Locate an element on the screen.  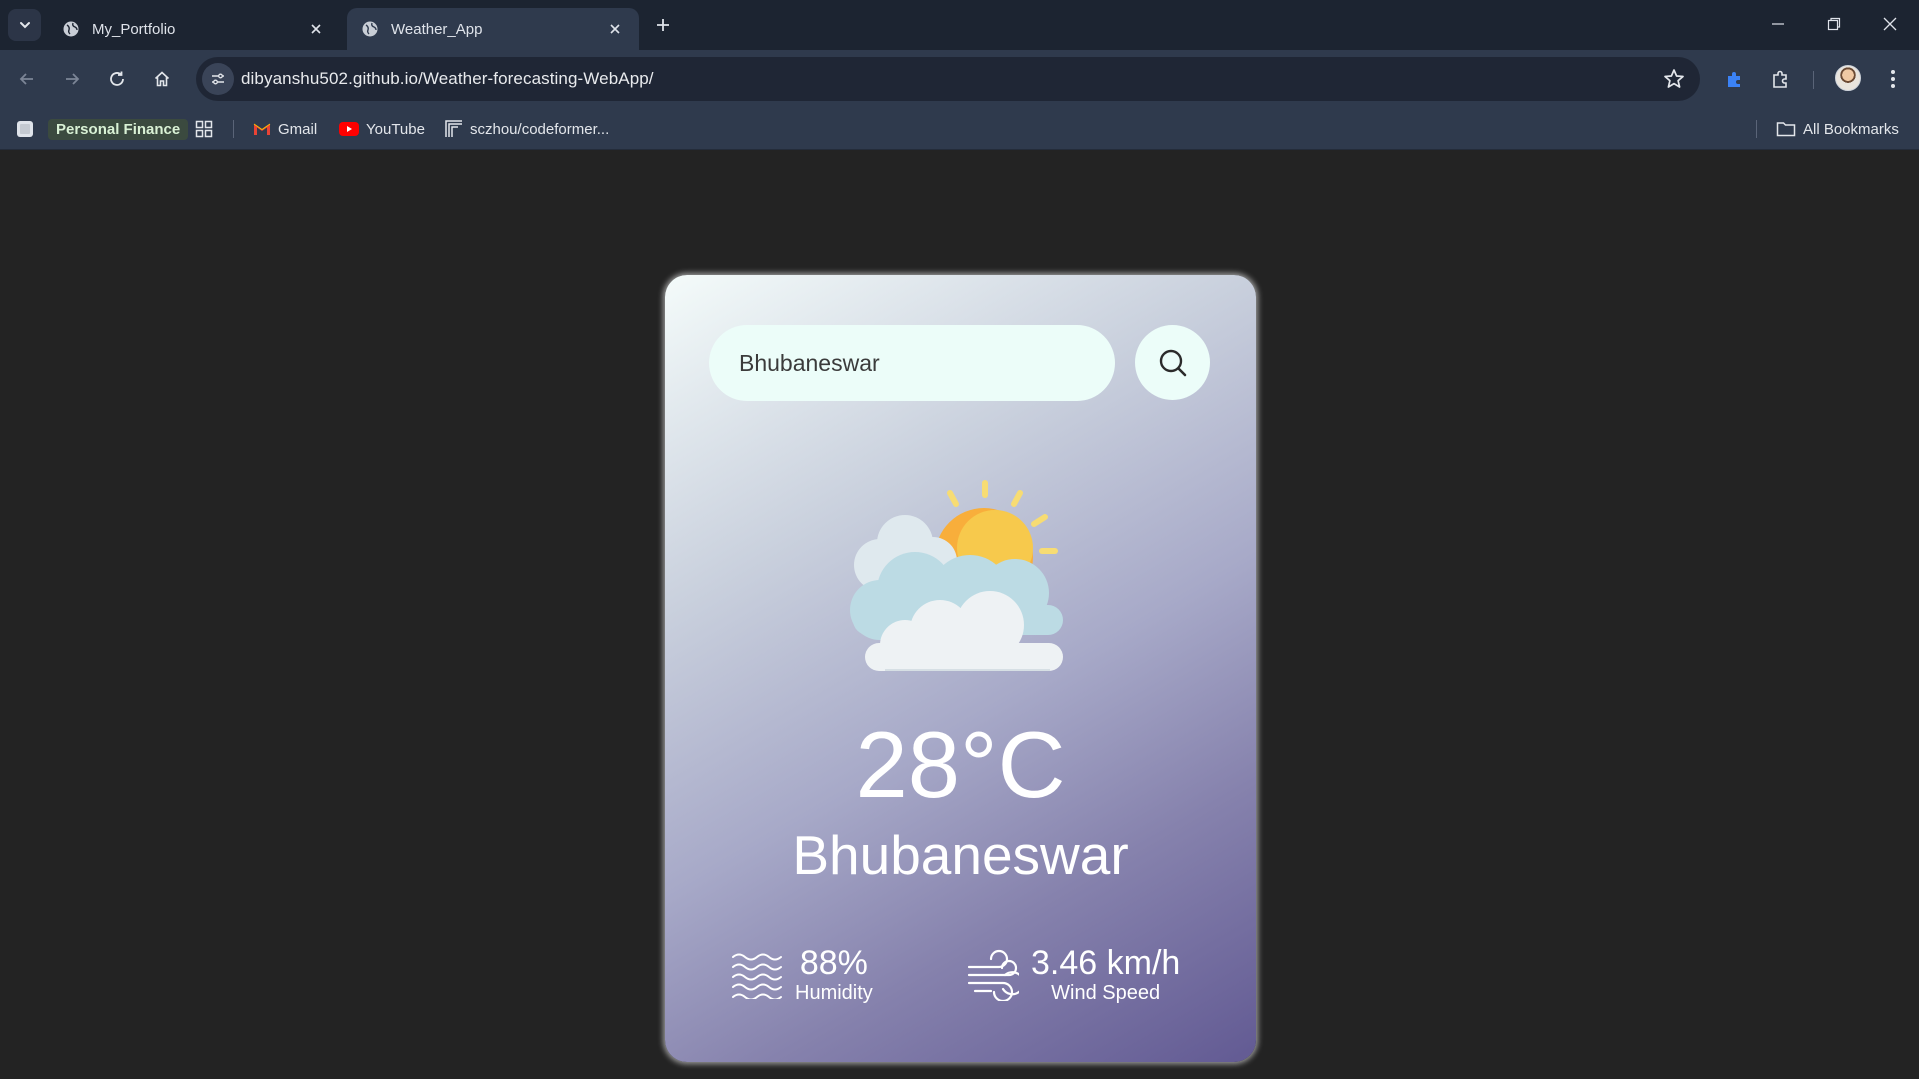
home-icon is located at coordinates (162, 79).